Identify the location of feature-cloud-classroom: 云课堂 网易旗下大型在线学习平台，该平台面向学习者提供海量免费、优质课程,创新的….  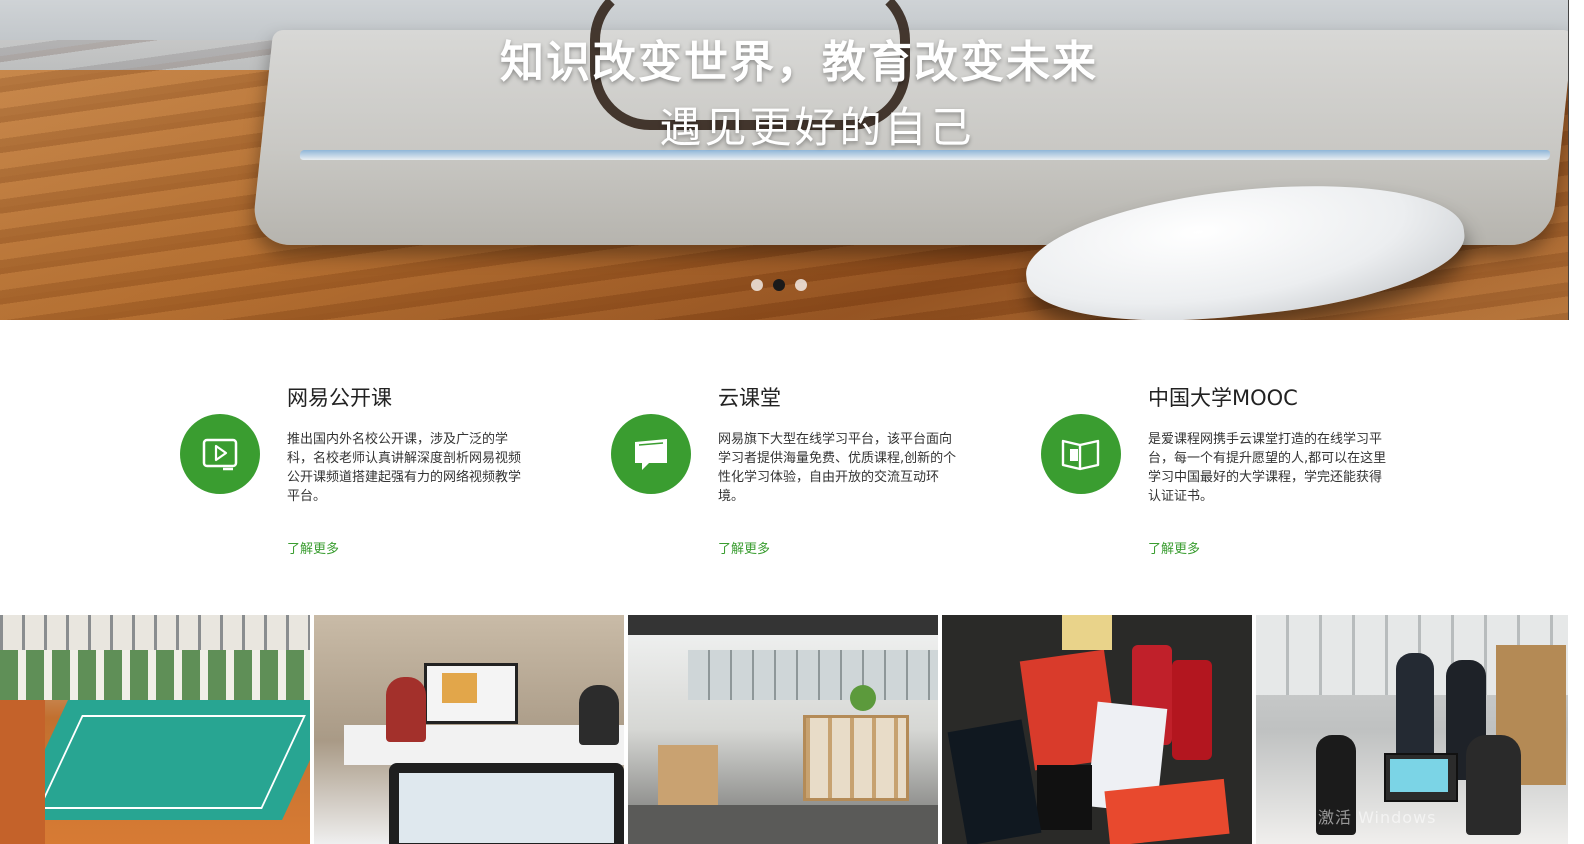
(811, 475).